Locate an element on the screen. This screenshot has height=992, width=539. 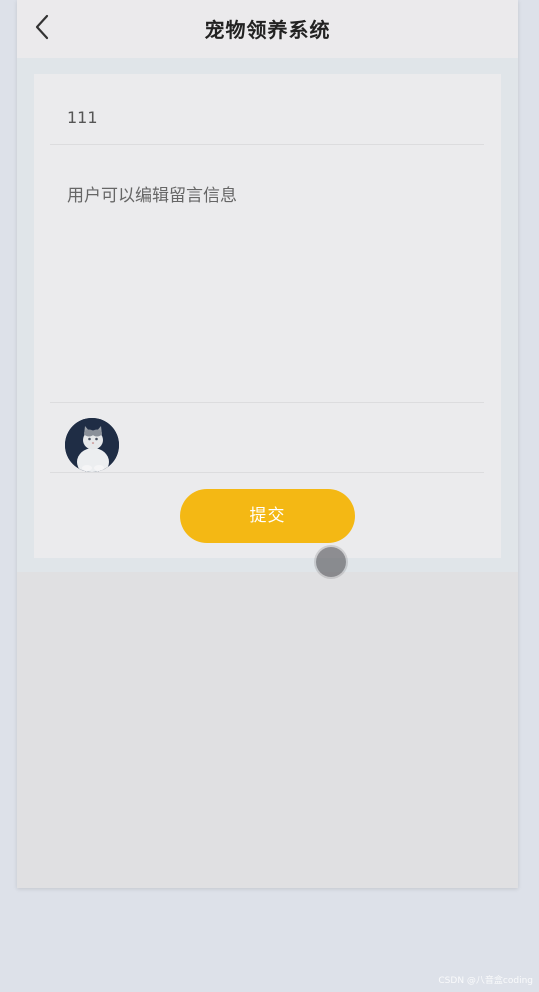
watermark: CSDN @八音盒coding is located at coordinates (485, 981).